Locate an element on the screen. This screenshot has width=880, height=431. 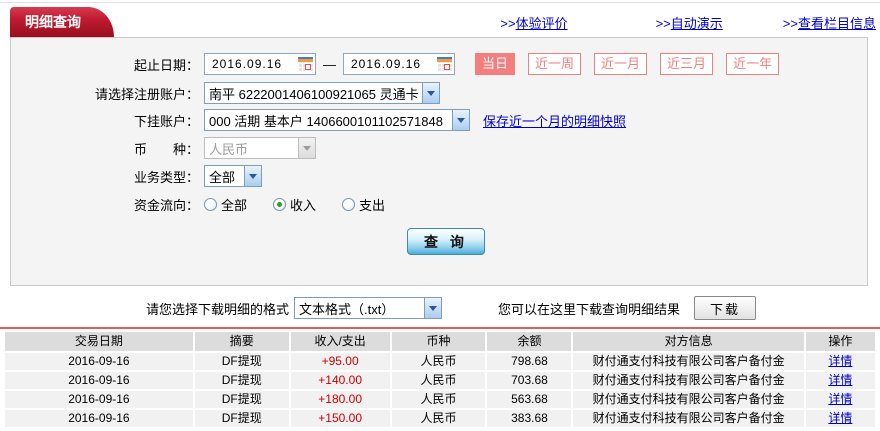
cell-balance: 383.68 is located at coordinates (529, 418).